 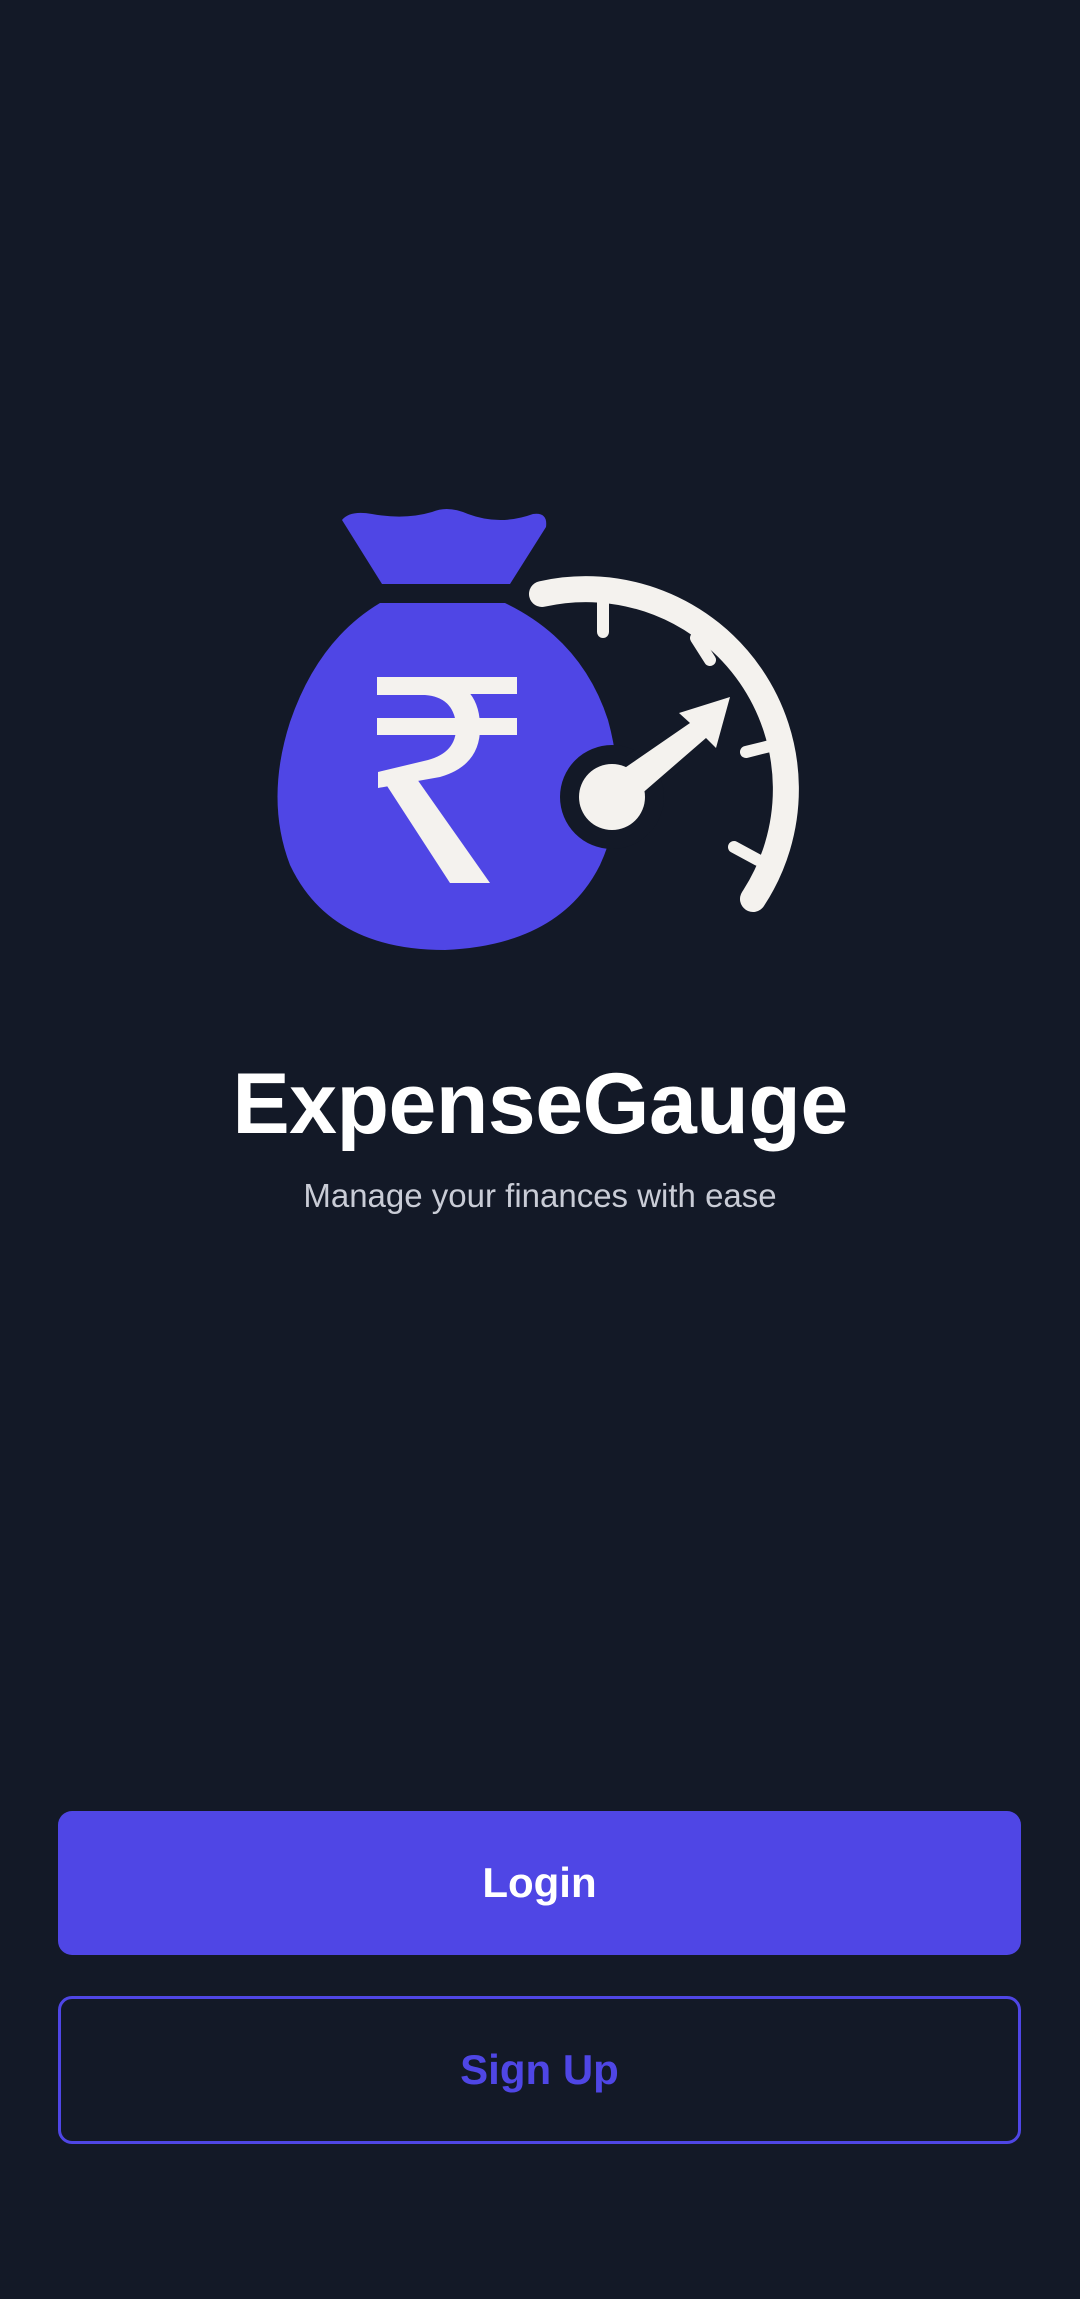 What do you see at coordinates (444, 546) in the screenshot?
I see `money-bag-icon` at bounding box center [444, 546].